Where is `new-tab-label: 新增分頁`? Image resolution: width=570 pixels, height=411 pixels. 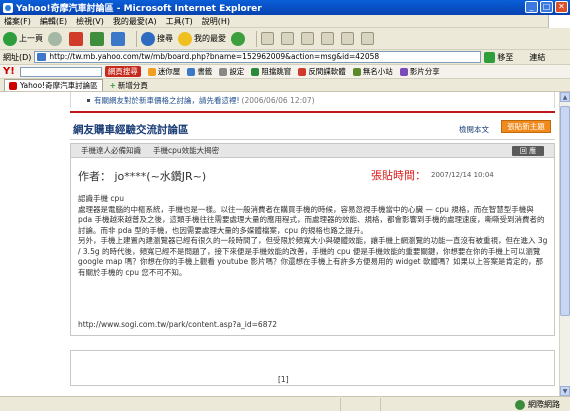
new-tab-label: 新增分頁 is located at coordinates (132, 85).